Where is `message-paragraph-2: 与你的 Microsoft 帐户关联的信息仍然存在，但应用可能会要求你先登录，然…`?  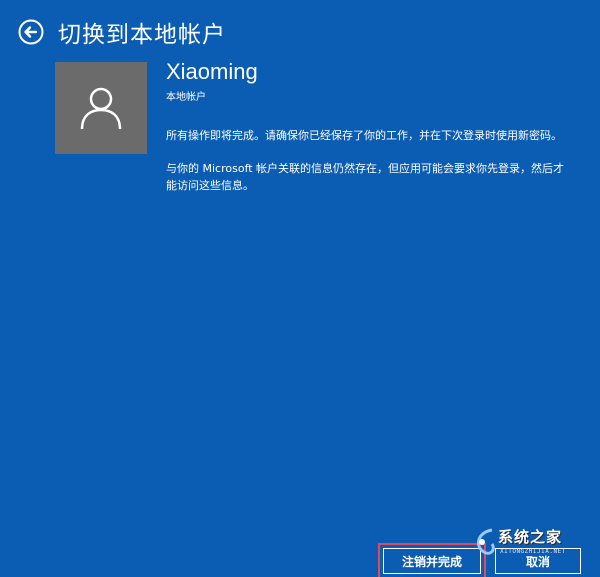 message-paragraph-2: 与你的 Microsoft 帐户关联的信息仍然存在，但应用可能会要求你先登录，然… is located at coordinates (365, 177).